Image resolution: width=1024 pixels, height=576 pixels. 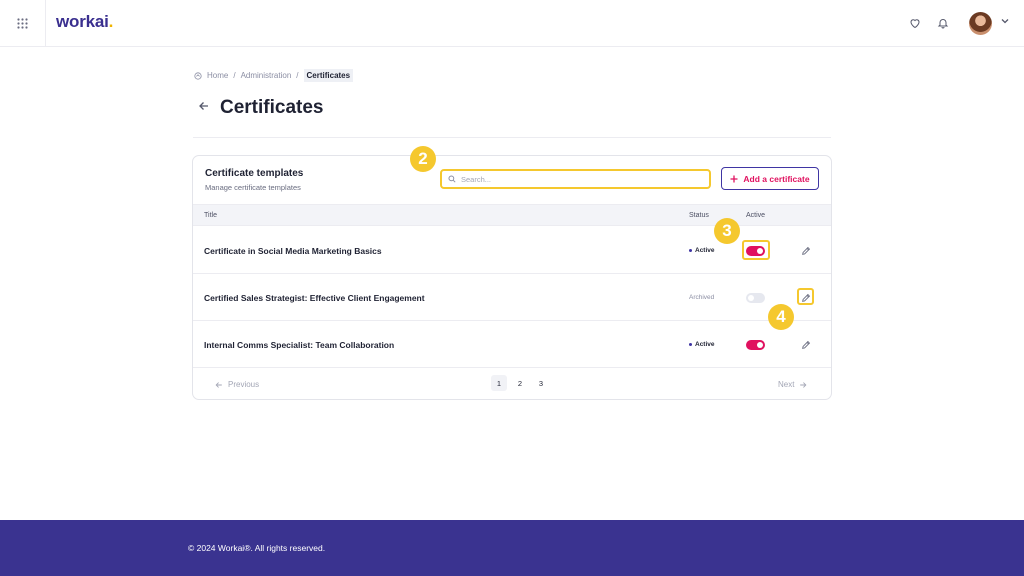 What do you see at coordinates (254, 173) in the screenshot?
I see `card-title: Certificate templates` at bounding box center [254, 173].